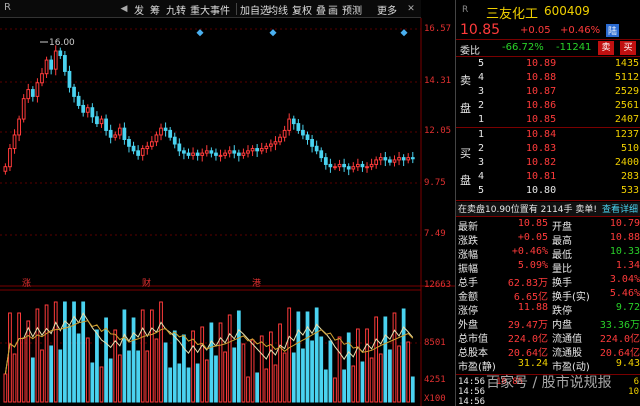 Image resolution: width=640 pixels, height=406 pixels. I want to click on toolbar-major-events: 重大事件, so click(210, 9).